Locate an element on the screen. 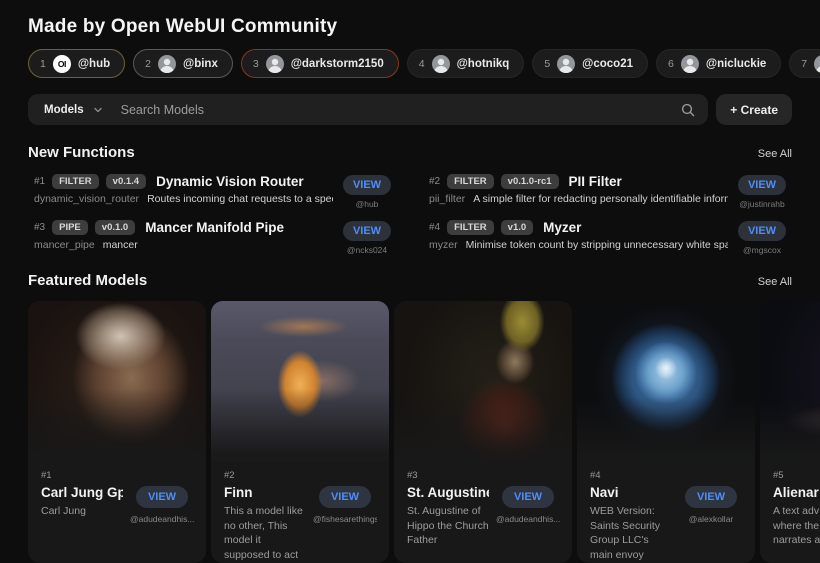  user-handle: @binx is located at coordinates (200, 64).